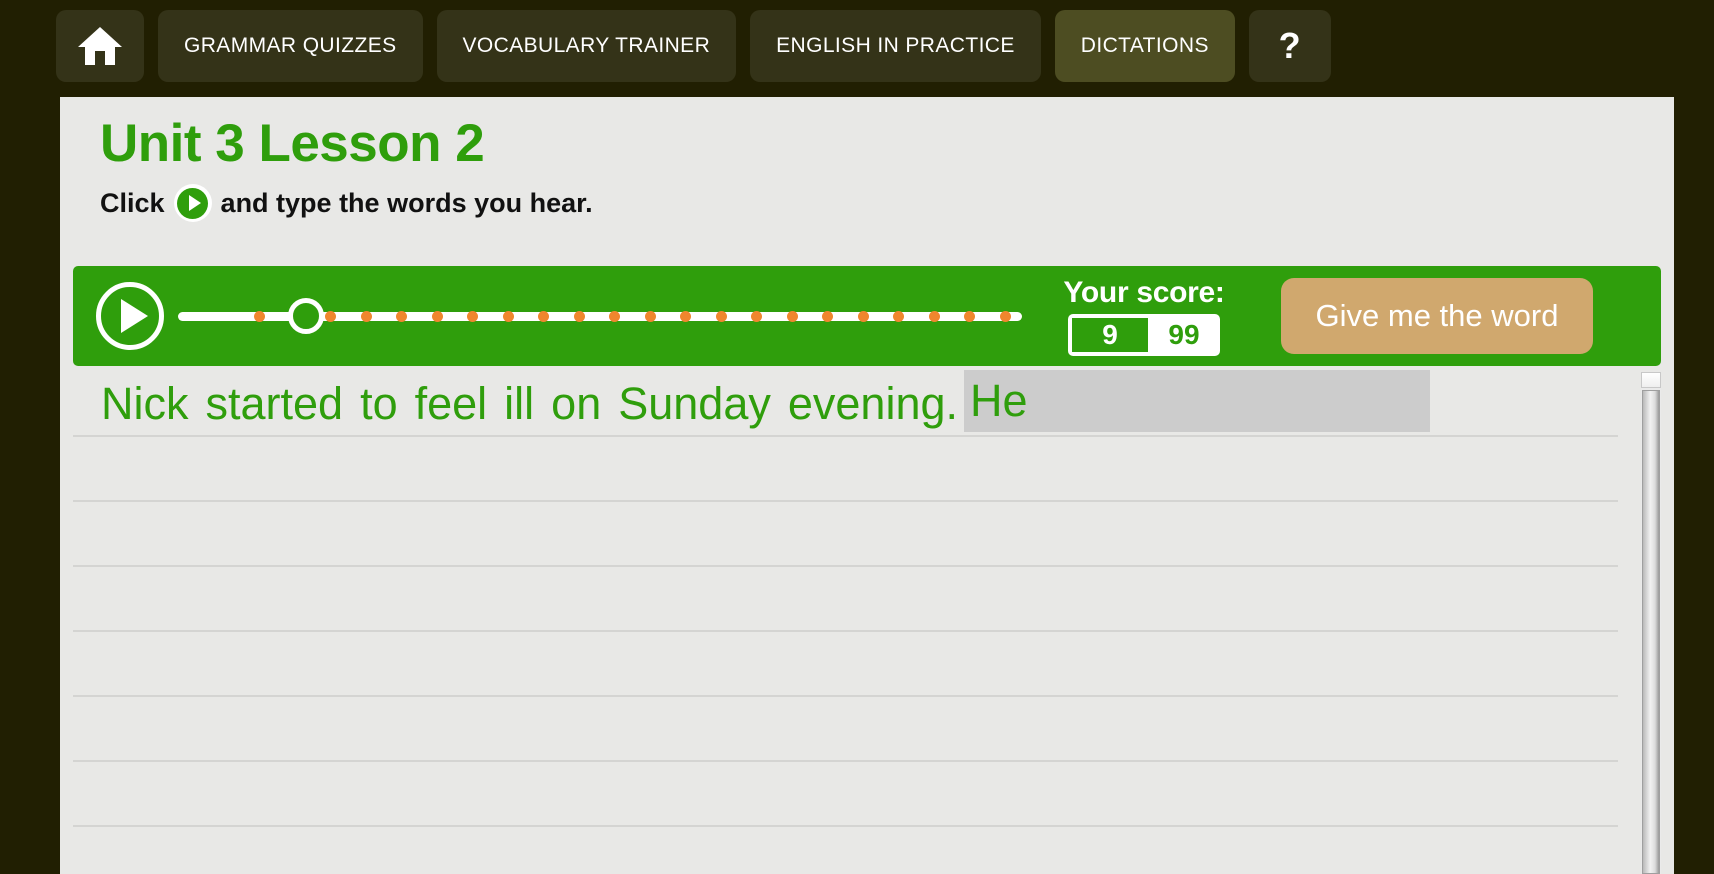 The image size is (1714, 874). Describe the element at coordinates (1197, 401) in the screenshot. I see `answer-input` at that location.